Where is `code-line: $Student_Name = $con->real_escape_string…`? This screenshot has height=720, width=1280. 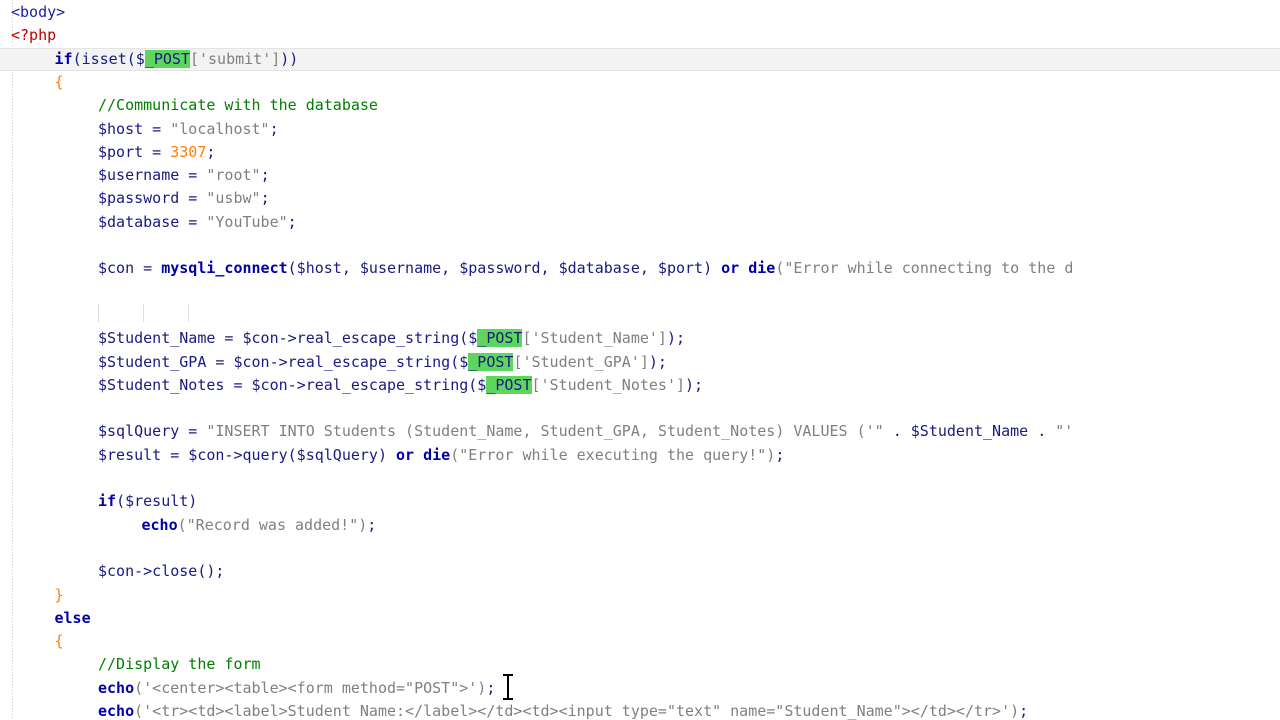
code-line: $Student_Name = $con->real_escape_string… is located at coordinates (640, 338).